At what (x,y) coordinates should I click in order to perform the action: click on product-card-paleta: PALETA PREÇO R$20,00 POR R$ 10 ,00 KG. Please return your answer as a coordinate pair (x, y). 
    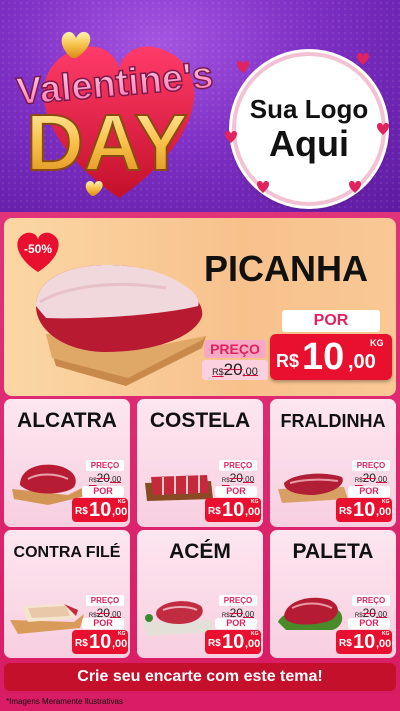
    Looking at the image, I should click on (333, 594).